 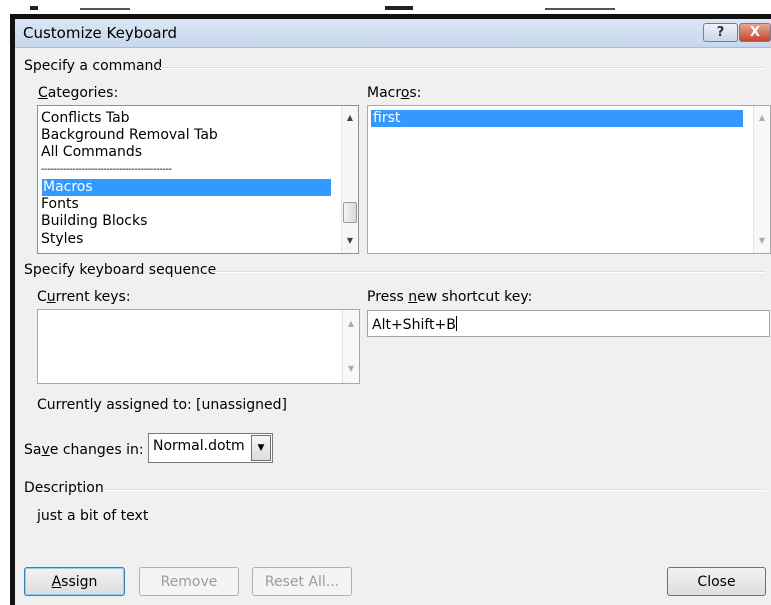 I want to click on close-label: Close, so click(x=716, y=581).